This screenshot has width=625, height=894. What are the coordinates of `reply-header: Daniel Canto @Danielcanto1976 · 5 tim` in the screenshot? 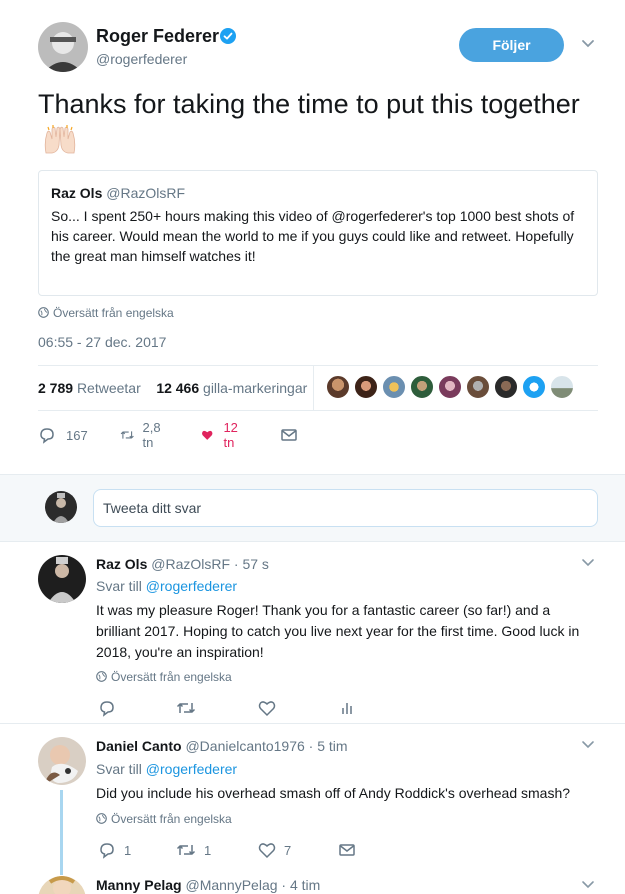 It's located at (222, 746).